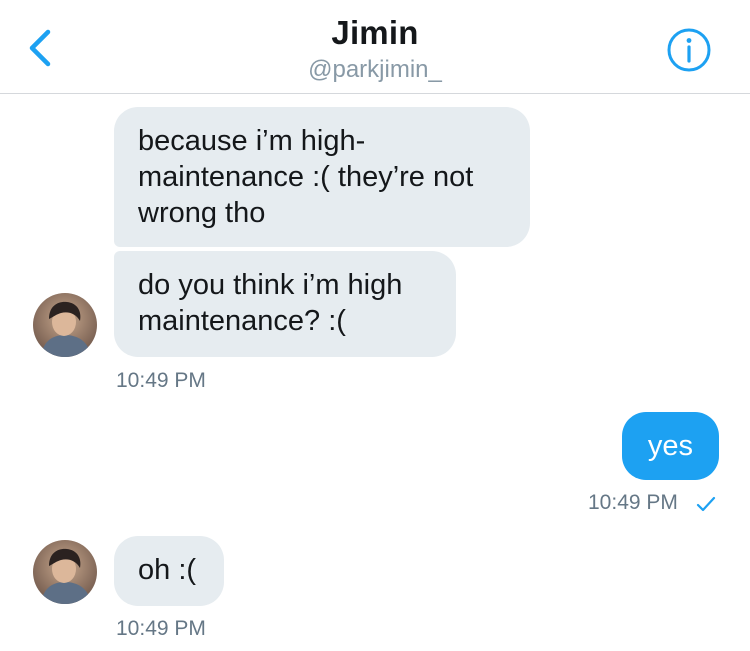  What do you see at coordinates (375, 70) in the screenshot?
I see `conversation-handle: @parkjimin_` at bounding box center [375, 70].